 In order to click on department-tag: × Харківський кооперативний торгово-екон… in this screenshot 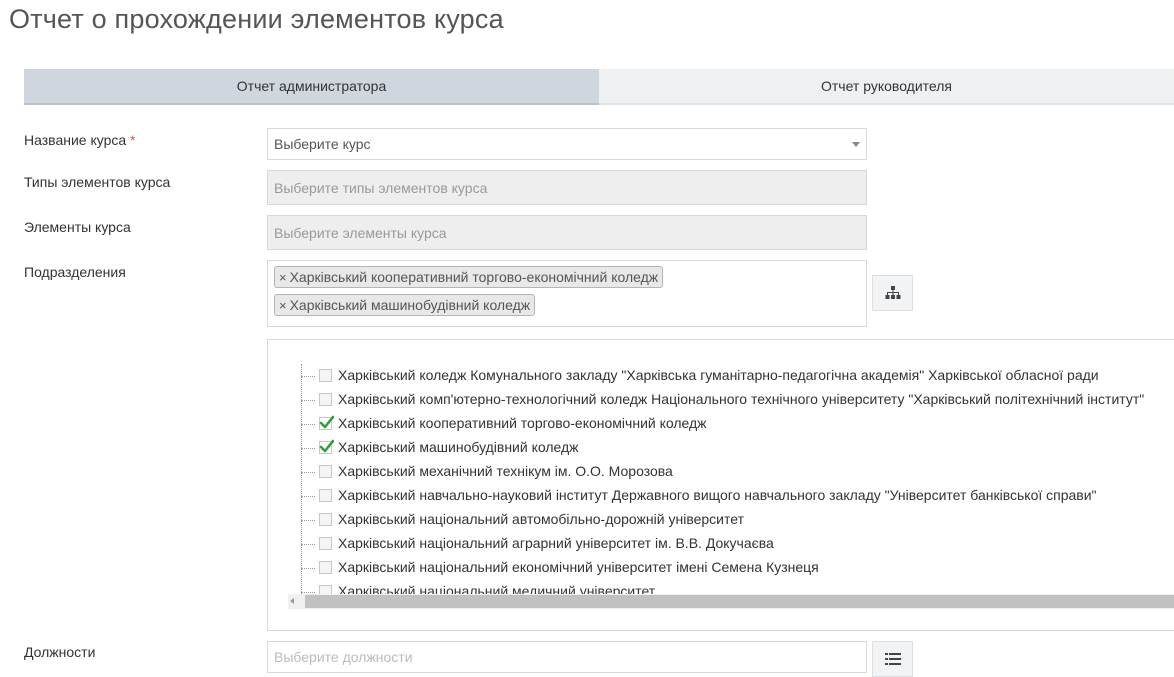, I will do `click(469, 277)`.